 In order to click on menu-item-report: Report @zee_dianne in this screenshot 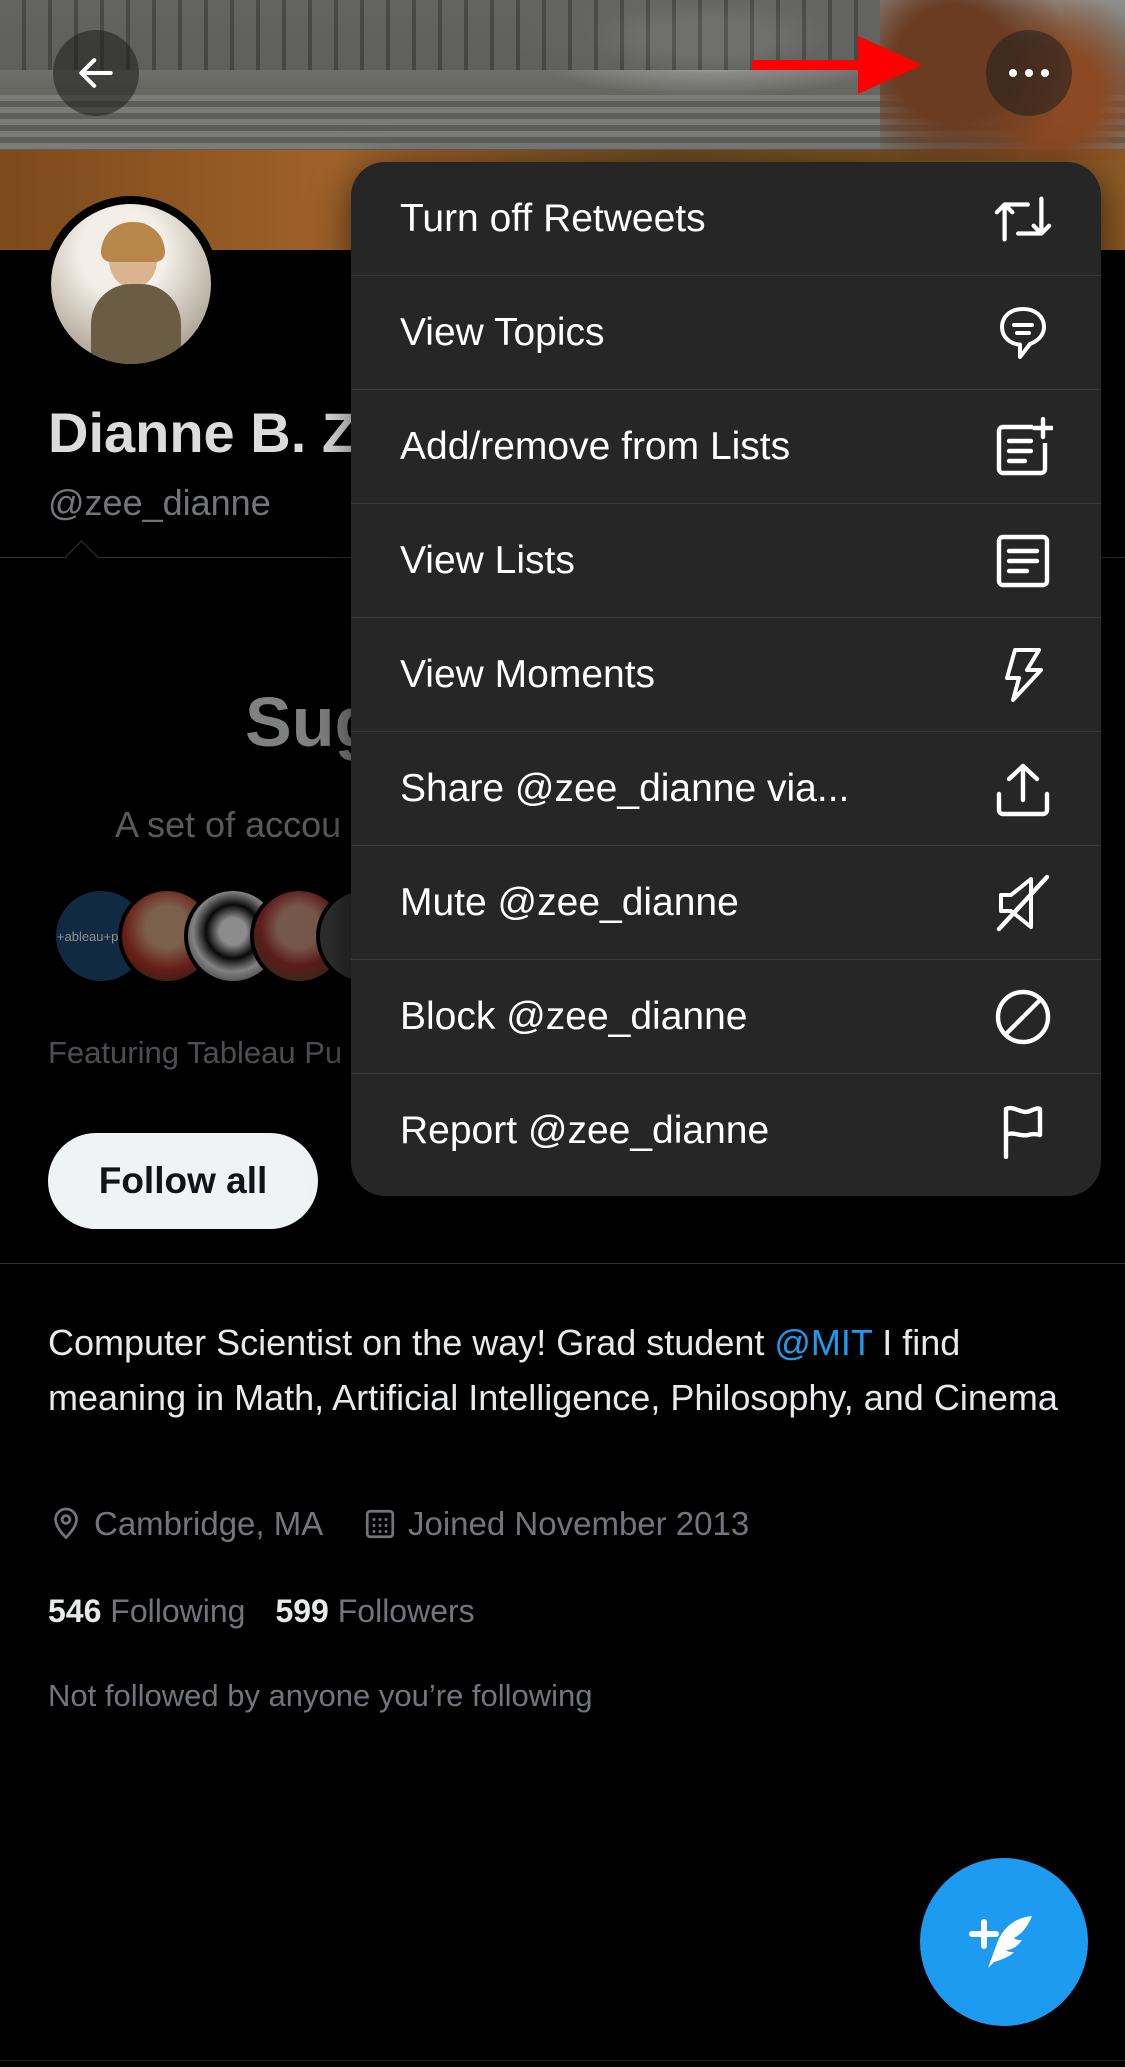, I will do `click(726, 1131)`.